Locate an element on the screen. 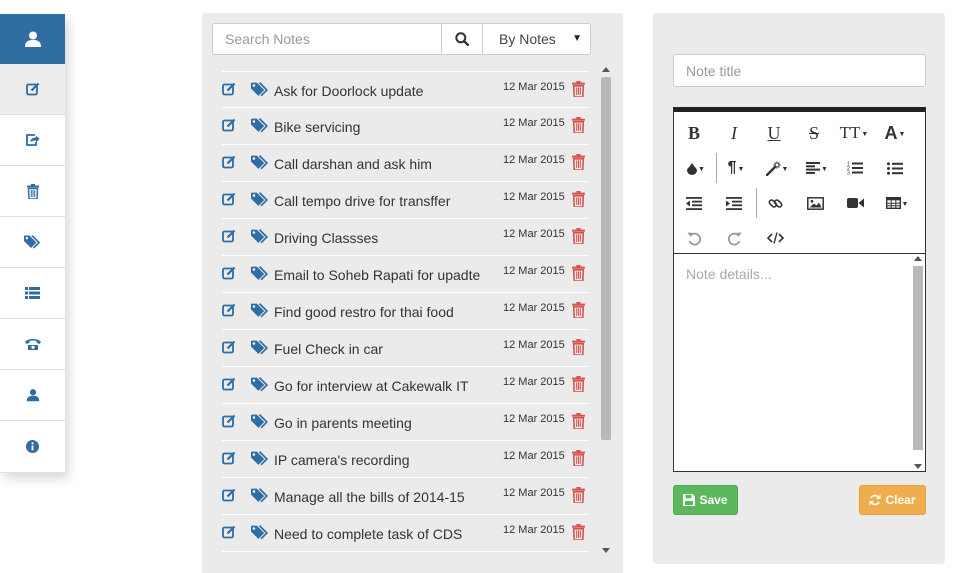  sidebar-item-info is located at coordinates (32, 447).